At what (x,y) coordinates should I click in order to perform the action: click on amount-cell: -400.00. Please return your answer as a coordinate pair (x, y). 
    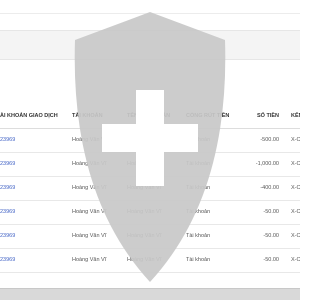
    Looking at the image, I should click on (270, 188).